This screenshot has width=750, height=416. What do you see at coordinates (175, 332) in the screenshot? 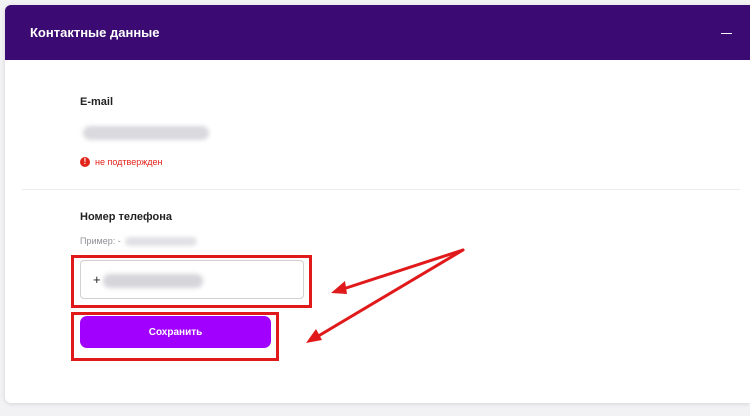
I see `save-button: Сохранить` at bounding box center [175, 332].